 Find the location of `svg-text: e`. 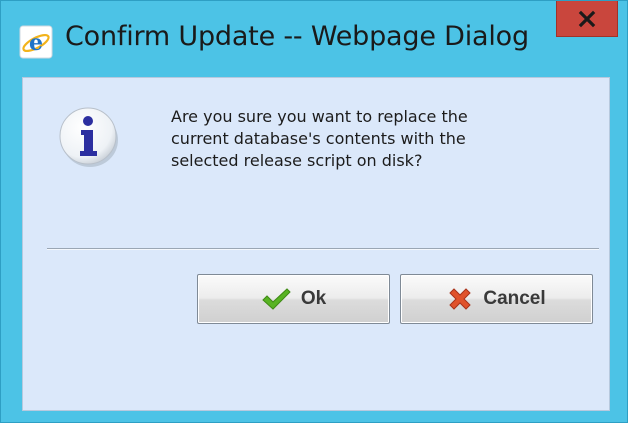

svg-text: e is located at coordinates (36, 43).